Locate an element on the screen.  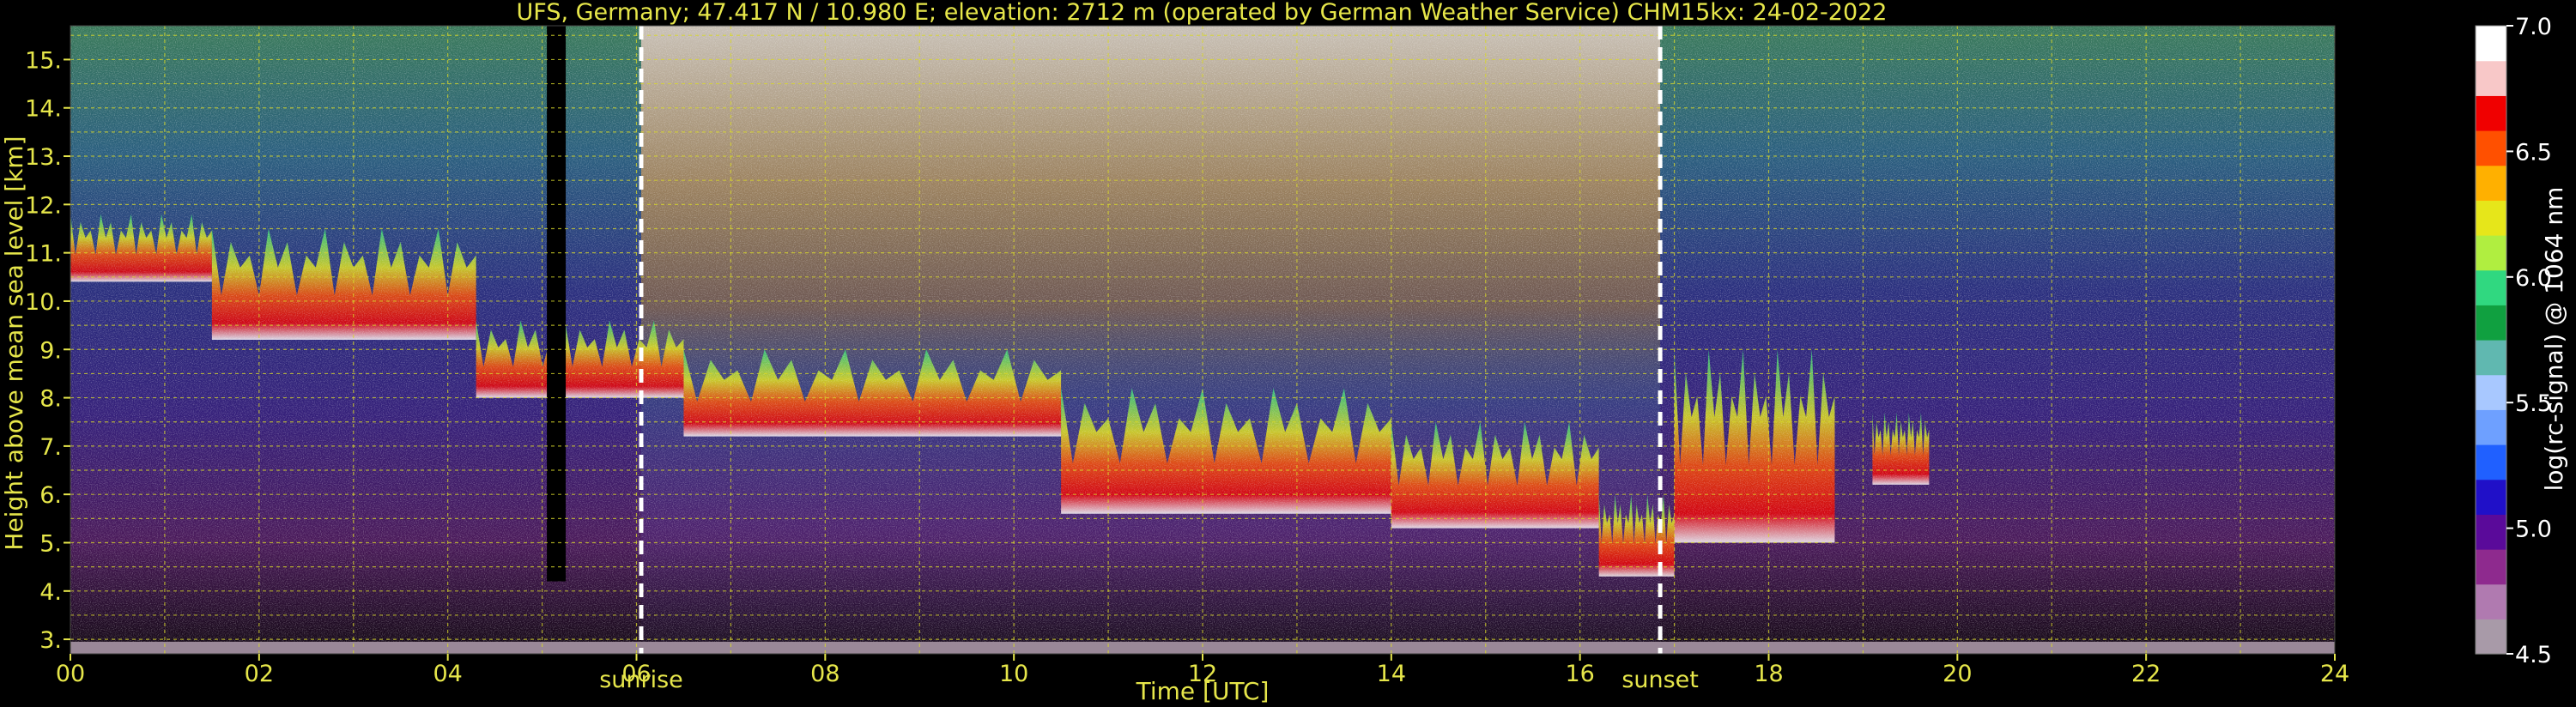
y-tick-label: 6. is located at coordinates (50, 495).